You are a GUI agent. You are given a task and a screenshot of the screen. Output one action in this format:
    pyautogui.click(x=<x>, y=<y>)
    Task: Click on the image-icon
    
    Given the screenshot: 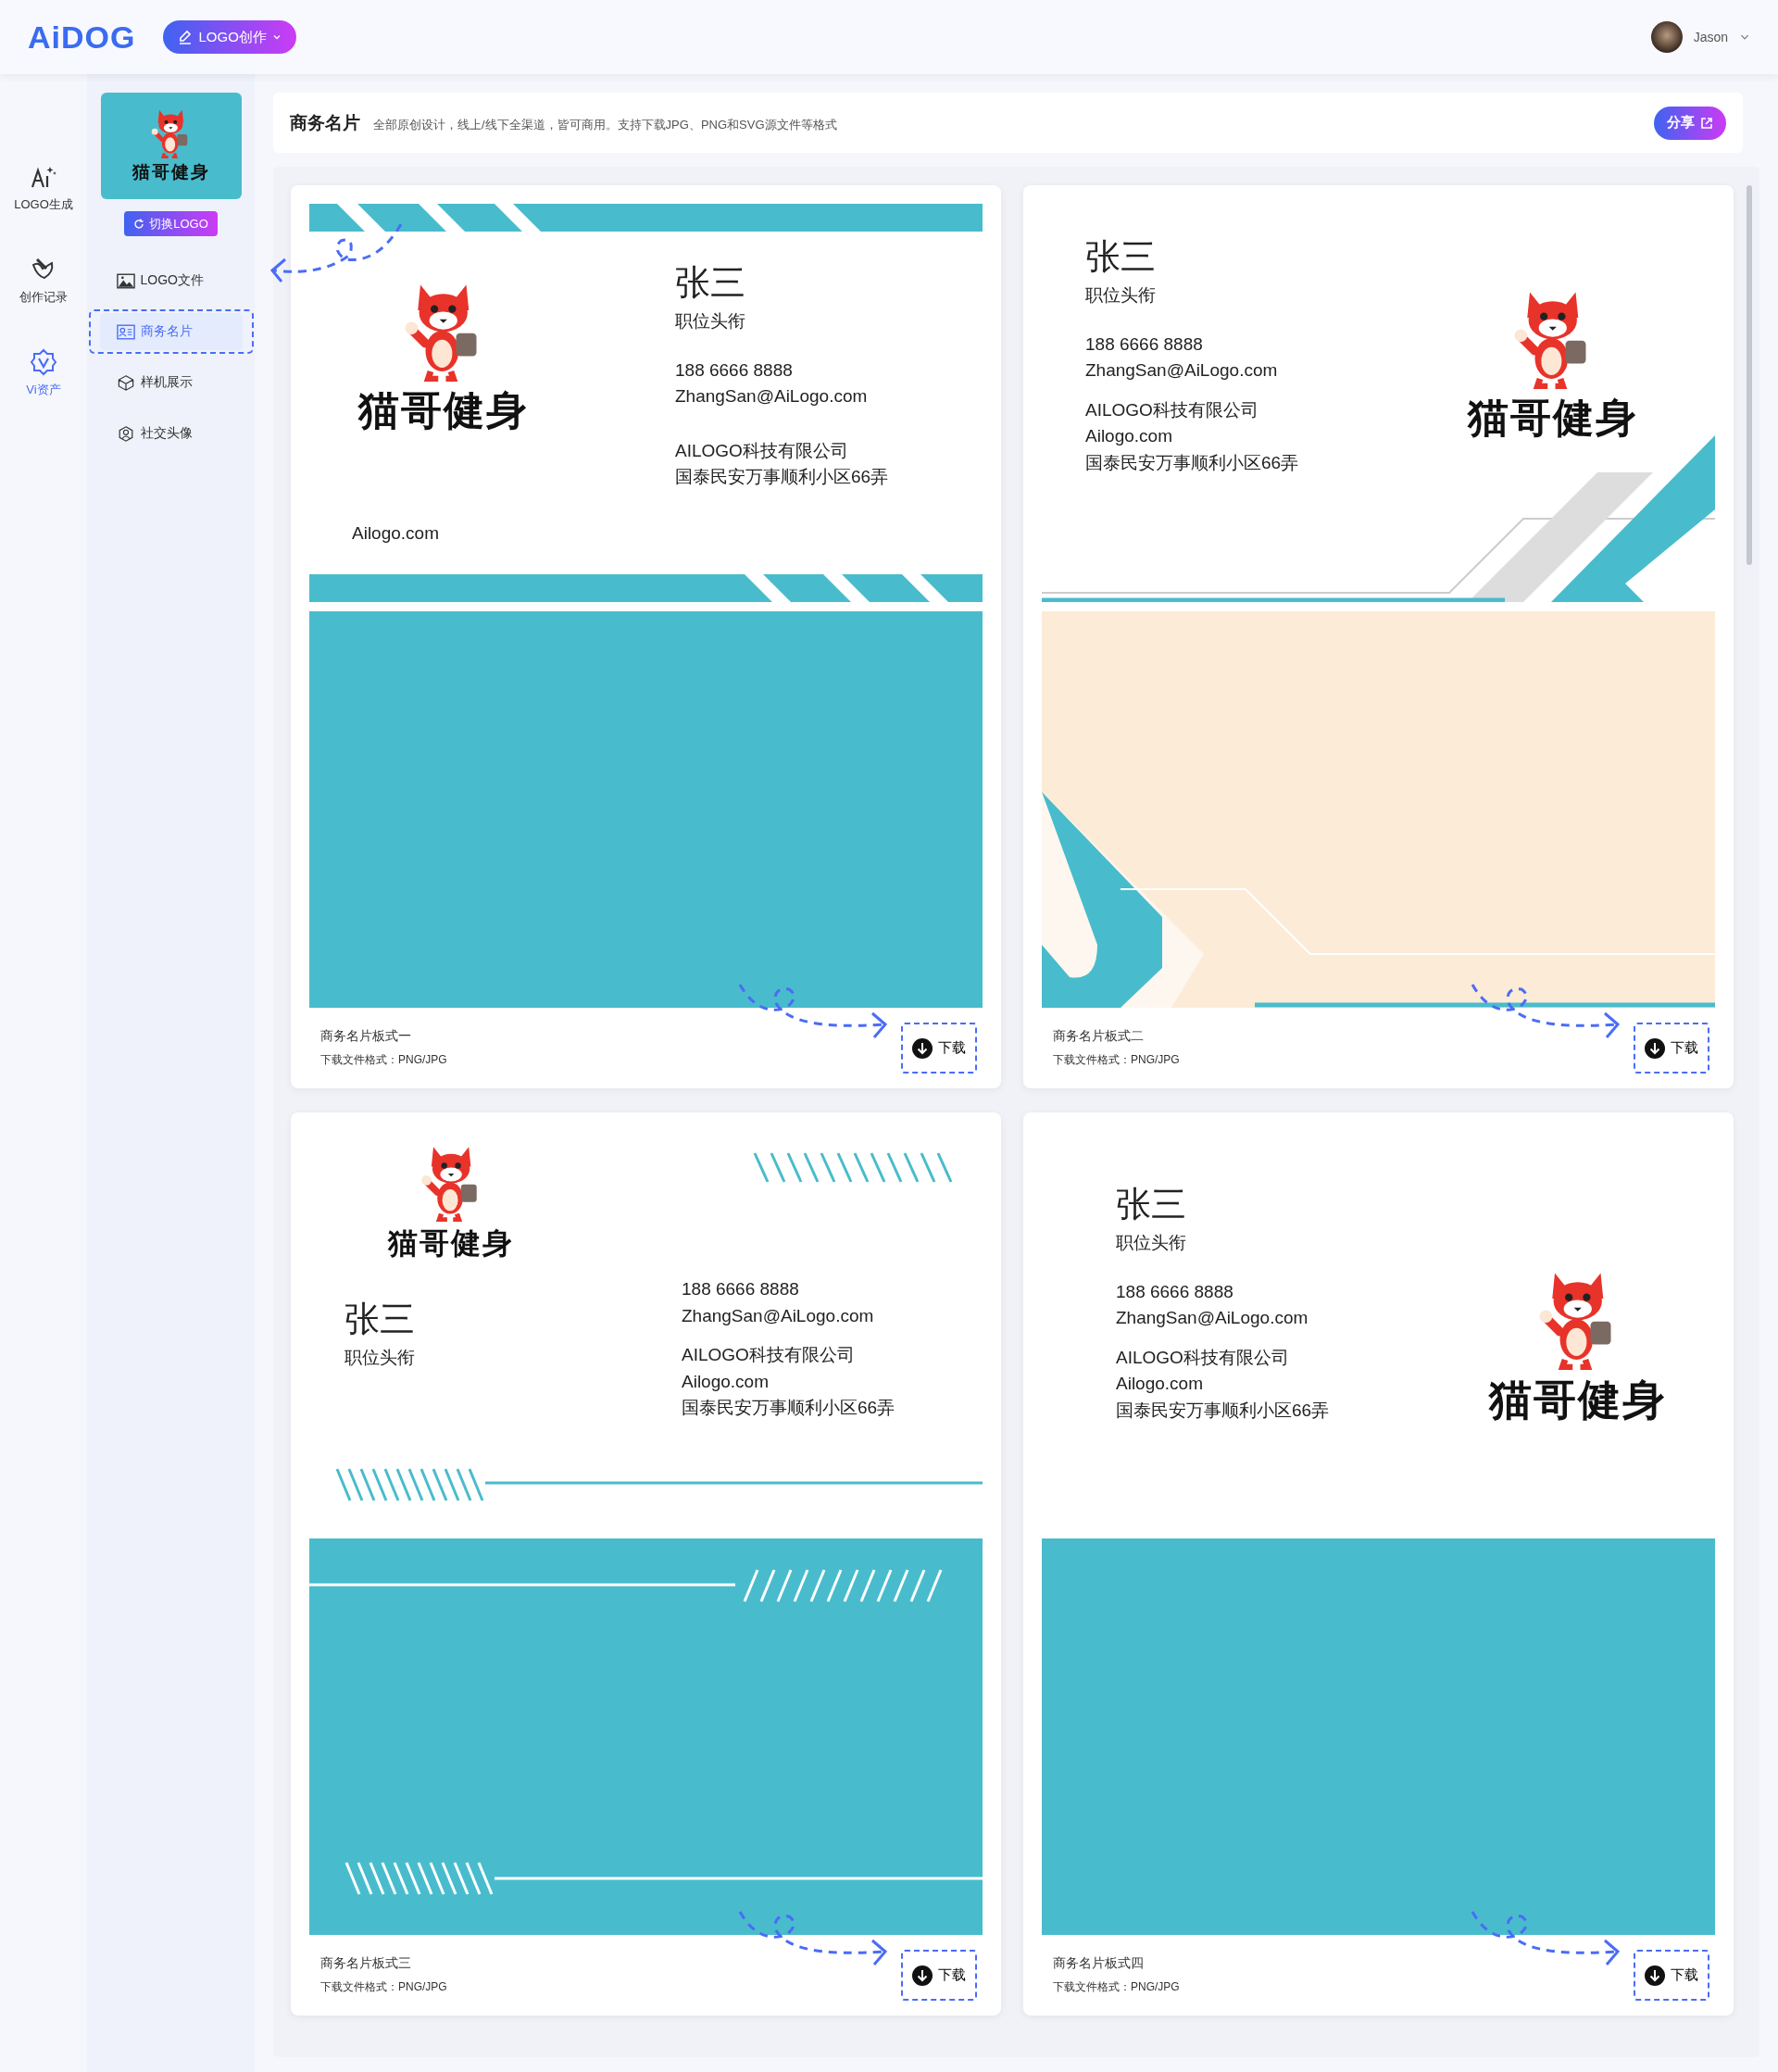 What is the action you would take?
    pyautogui.click(x=125, y=280)
    